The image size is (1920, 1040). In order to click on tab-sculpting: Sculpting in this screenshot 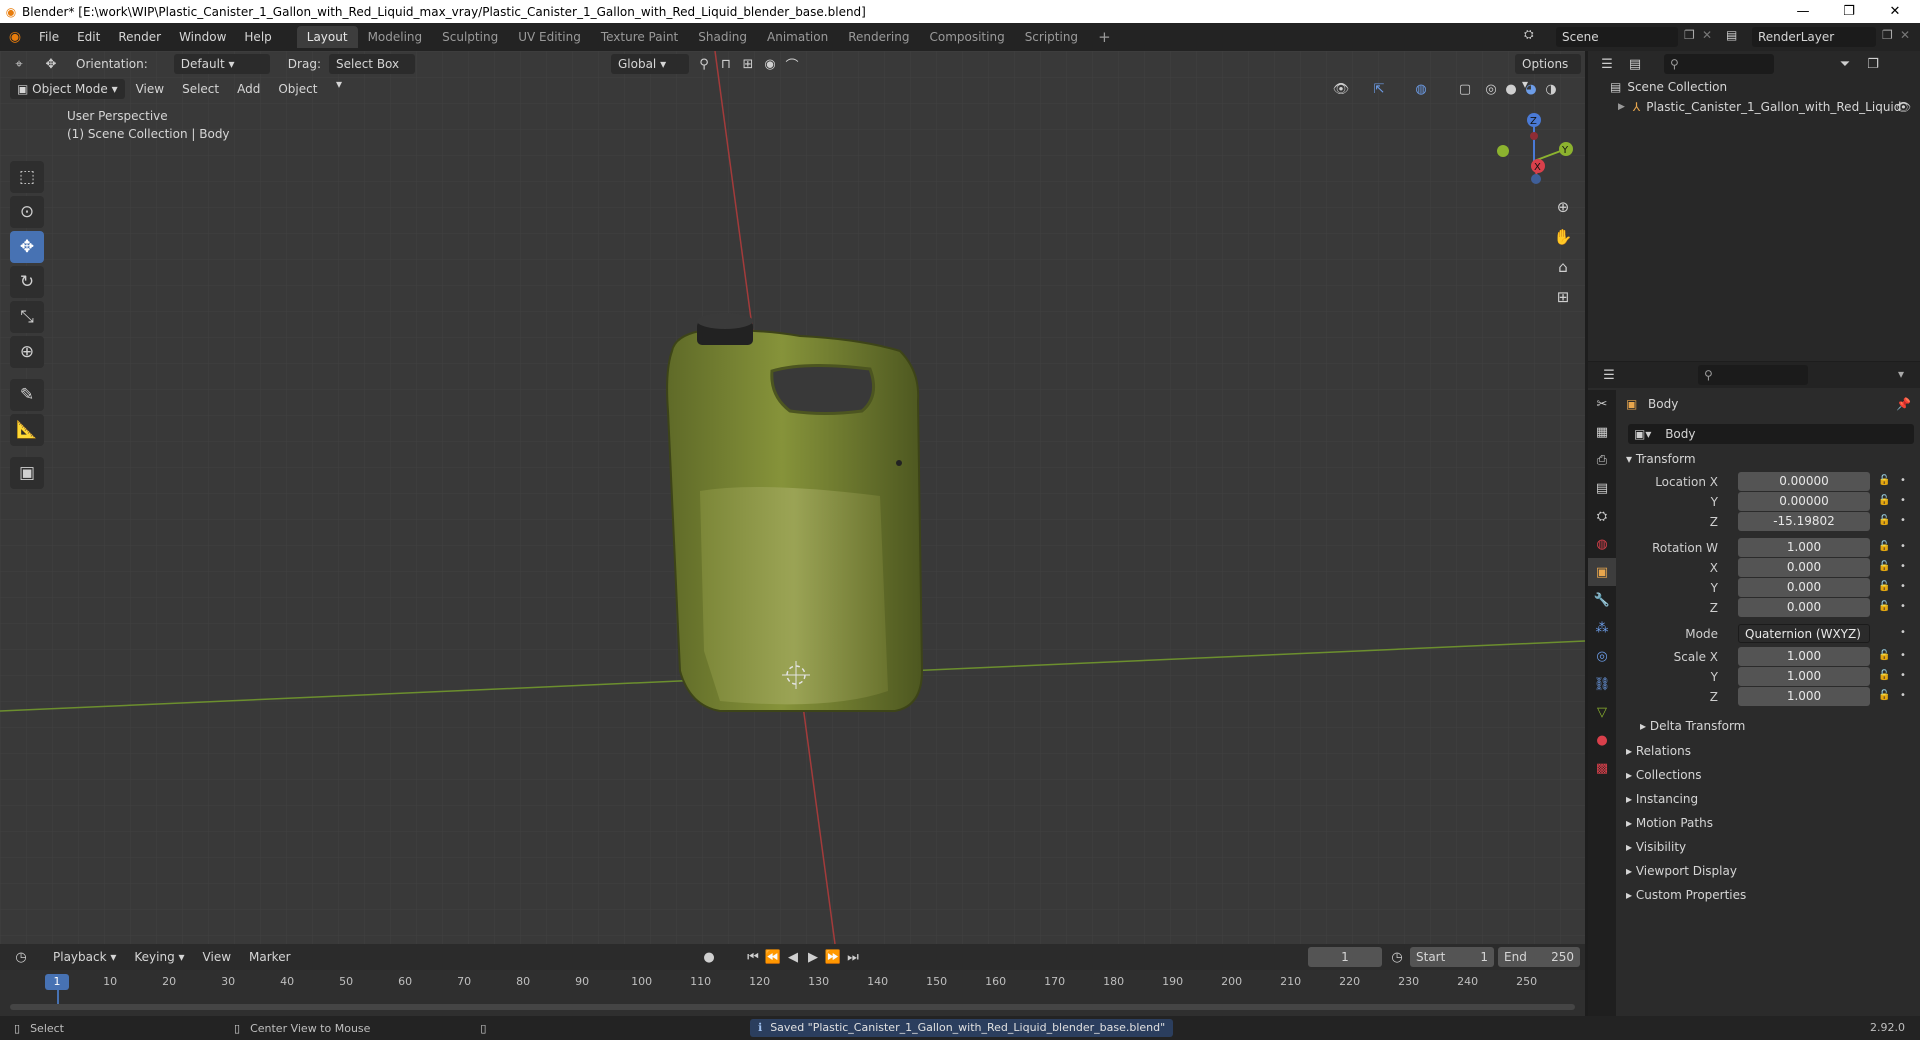, I will do `click(470, 37)`.